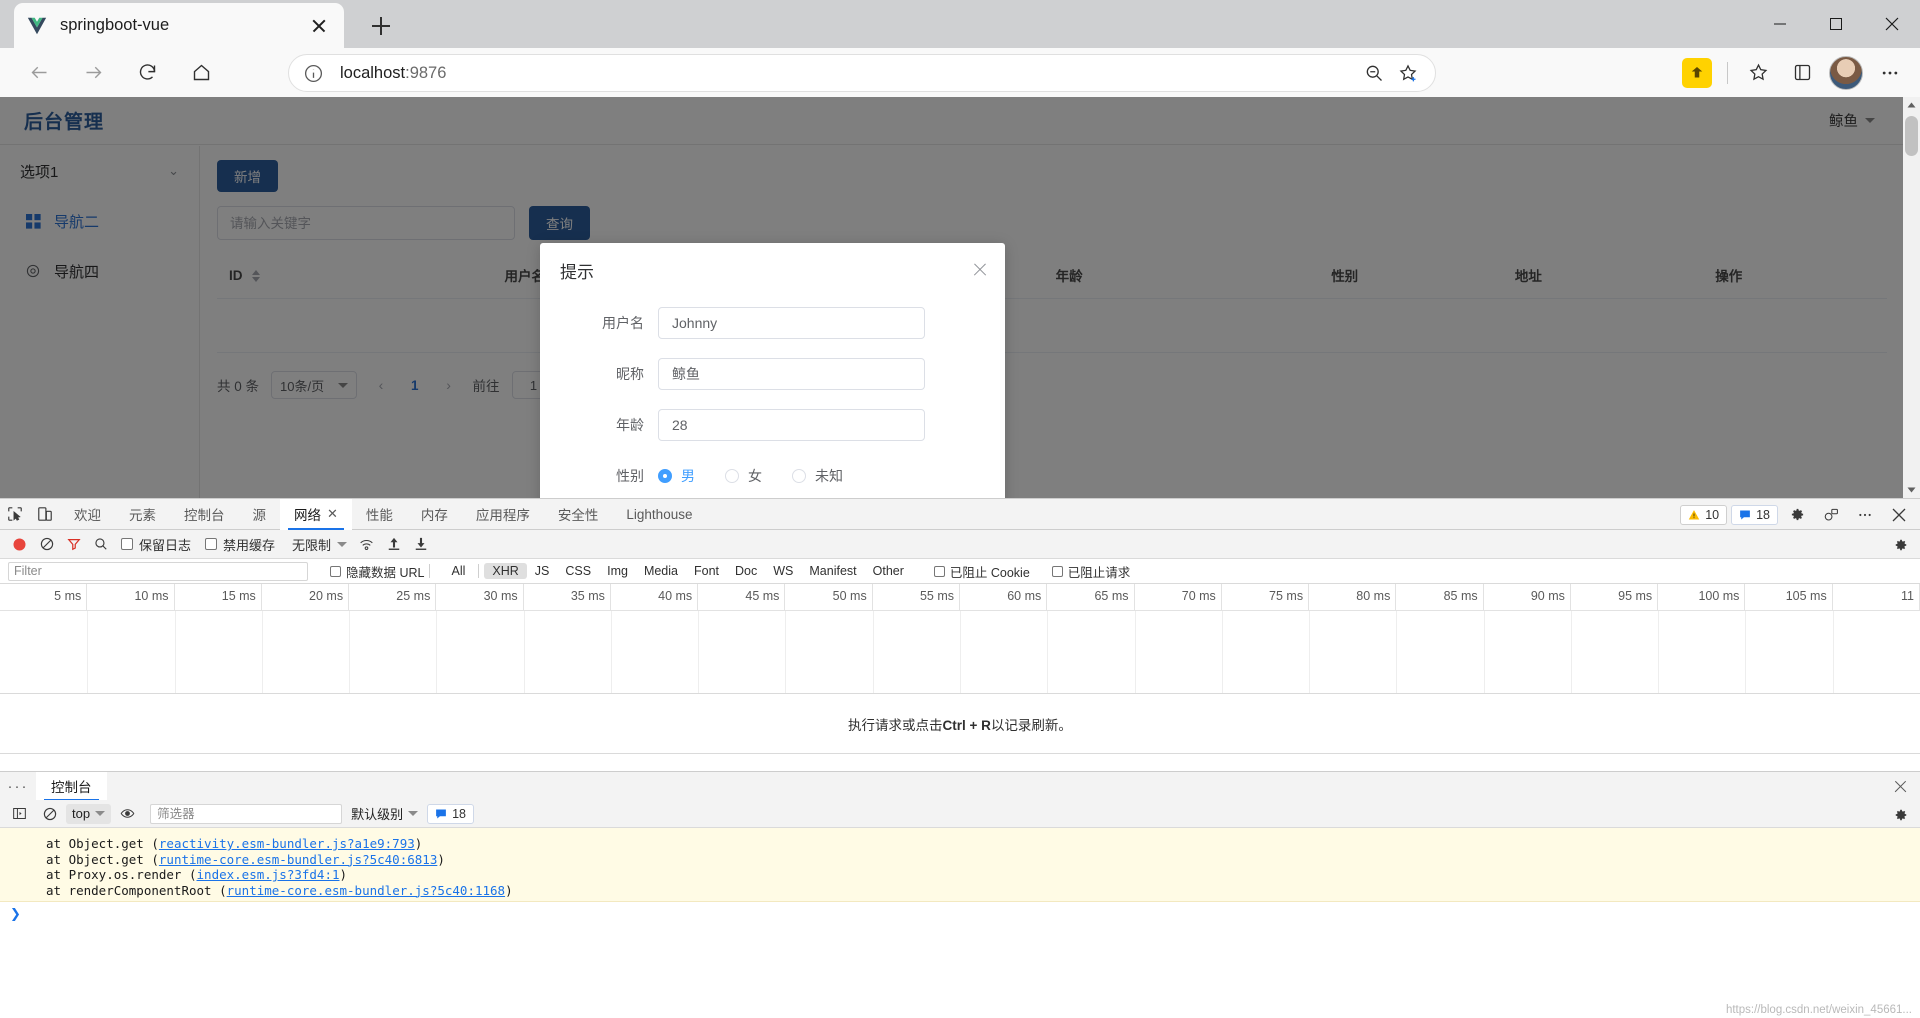  I want to click on browser-more-icon, so click(1890, 73).